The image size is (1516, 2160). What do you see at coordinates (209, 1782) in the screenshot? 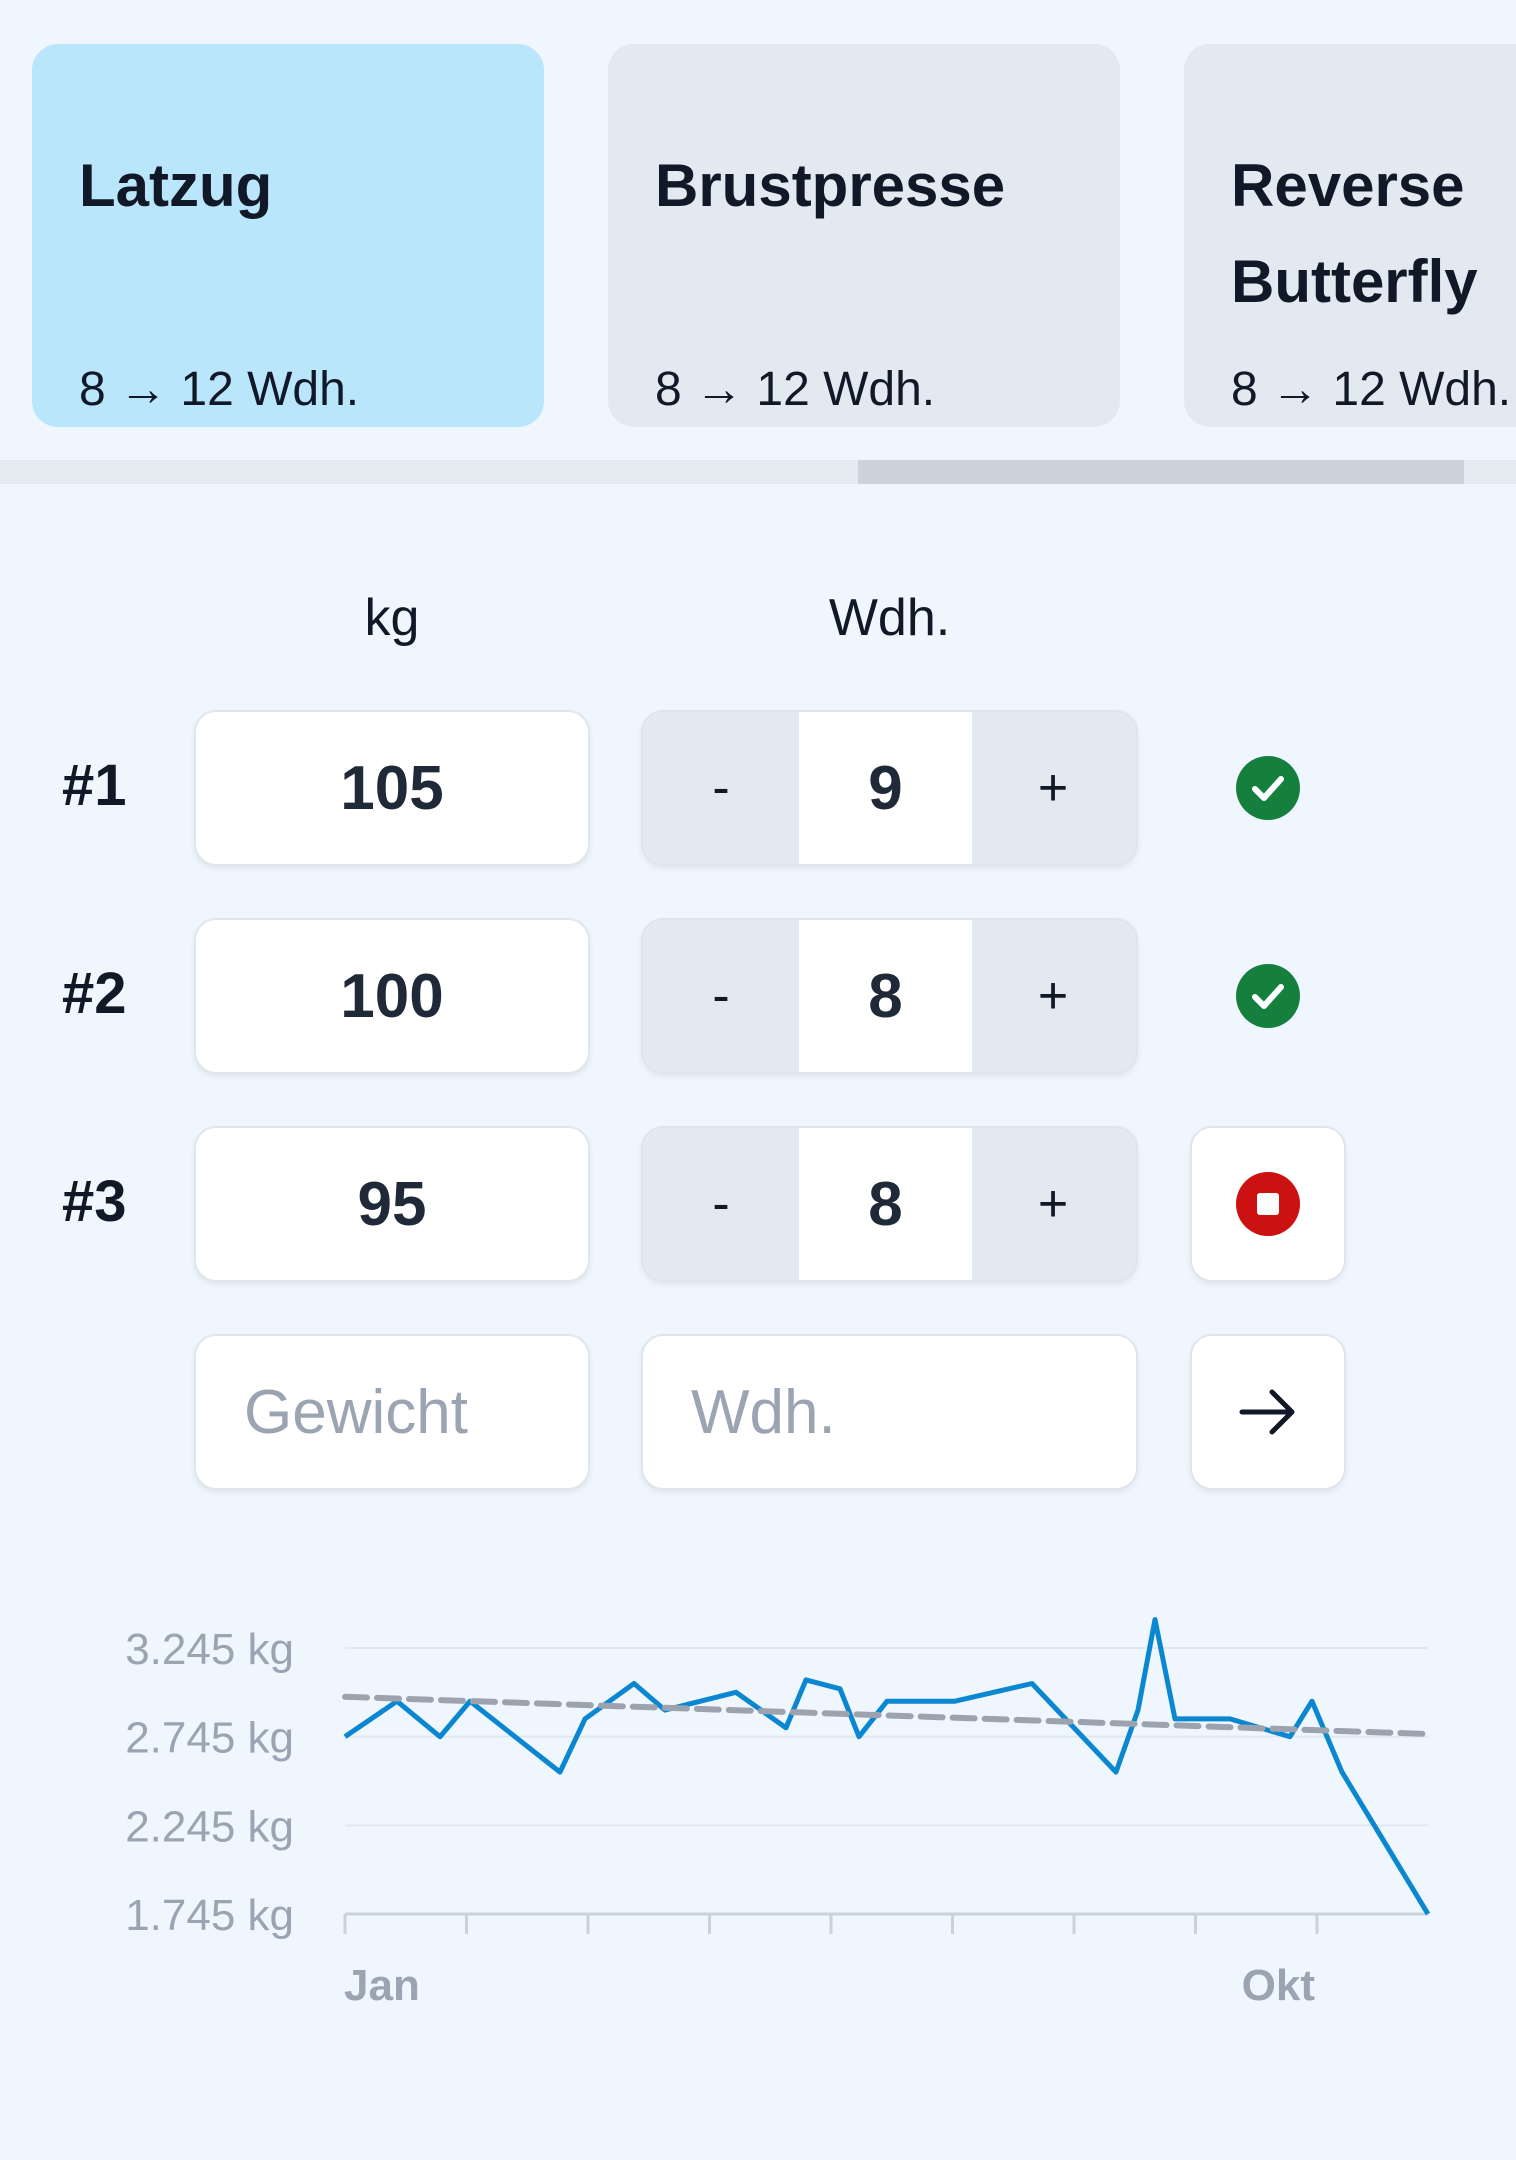
I see `y-axis-labels: 3.245 kg 2.745 kg 2.245 kg 1.745 kg` at bounding box center [209, 1782].